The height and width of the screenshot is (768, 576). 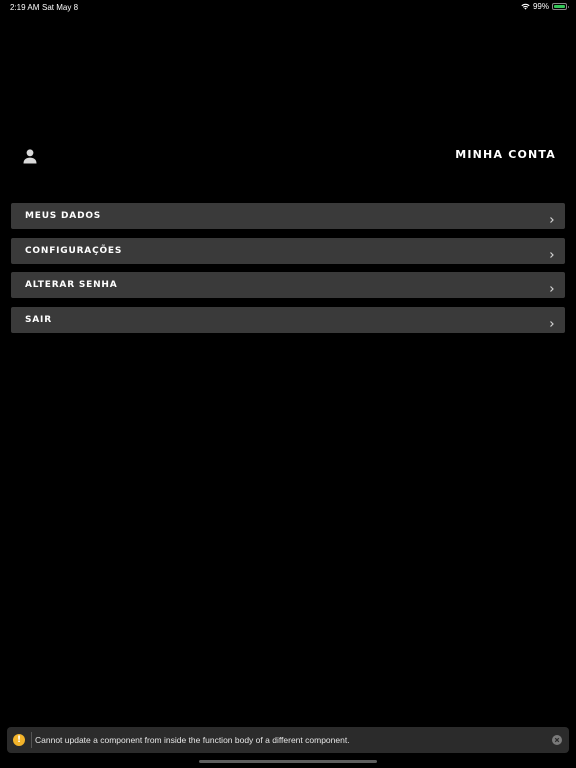 What do you see at coordinates (288, 156) in the screenshot?
I see `page-header: Minha Conta` at bounding box center [288, 156].